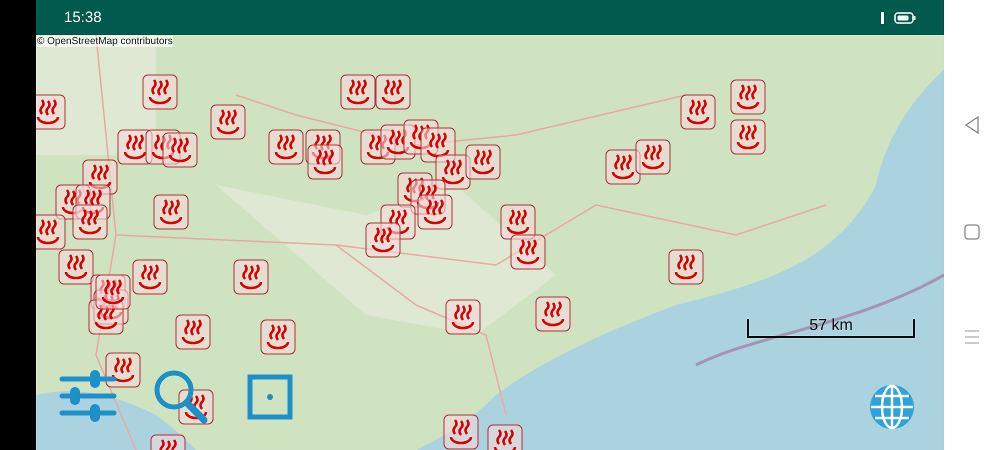  Describe the element at coordinates (83, 17) in the screenshot. I see `status-time: 15:38` at that location.